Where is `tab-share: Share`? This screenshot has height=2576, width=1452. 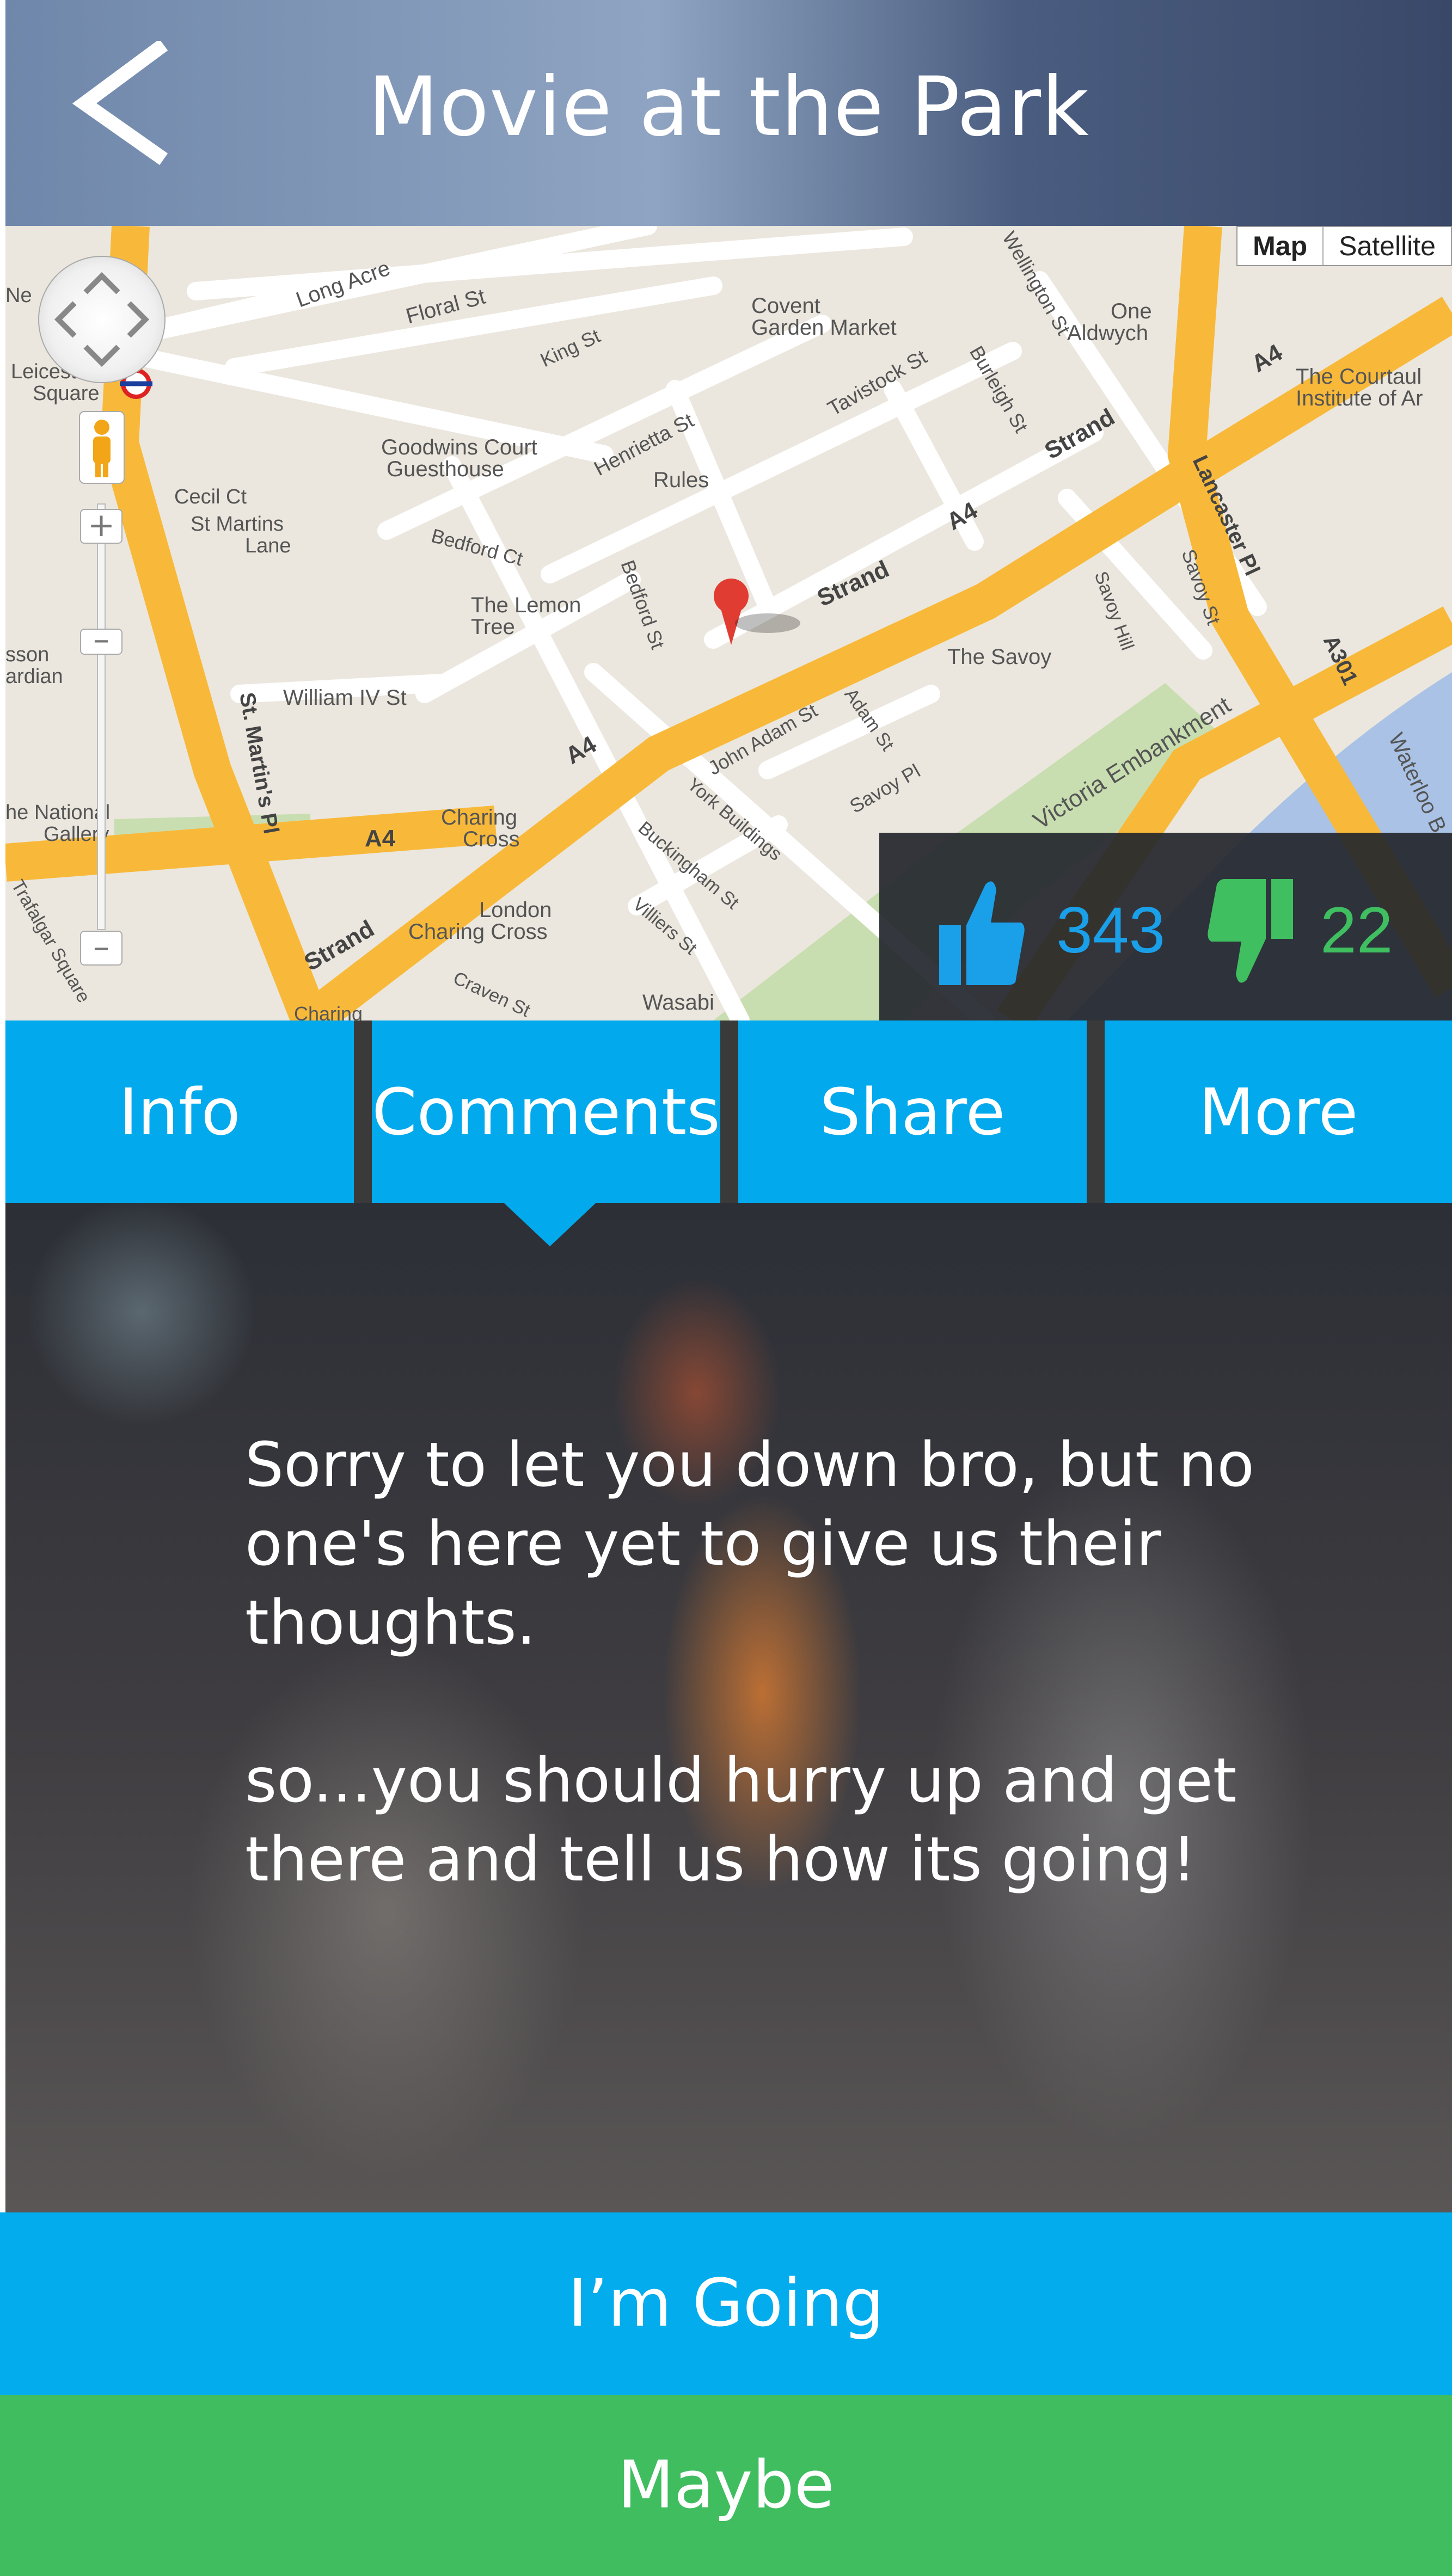 tab-share: Share is located at coordinates (912, 1111).